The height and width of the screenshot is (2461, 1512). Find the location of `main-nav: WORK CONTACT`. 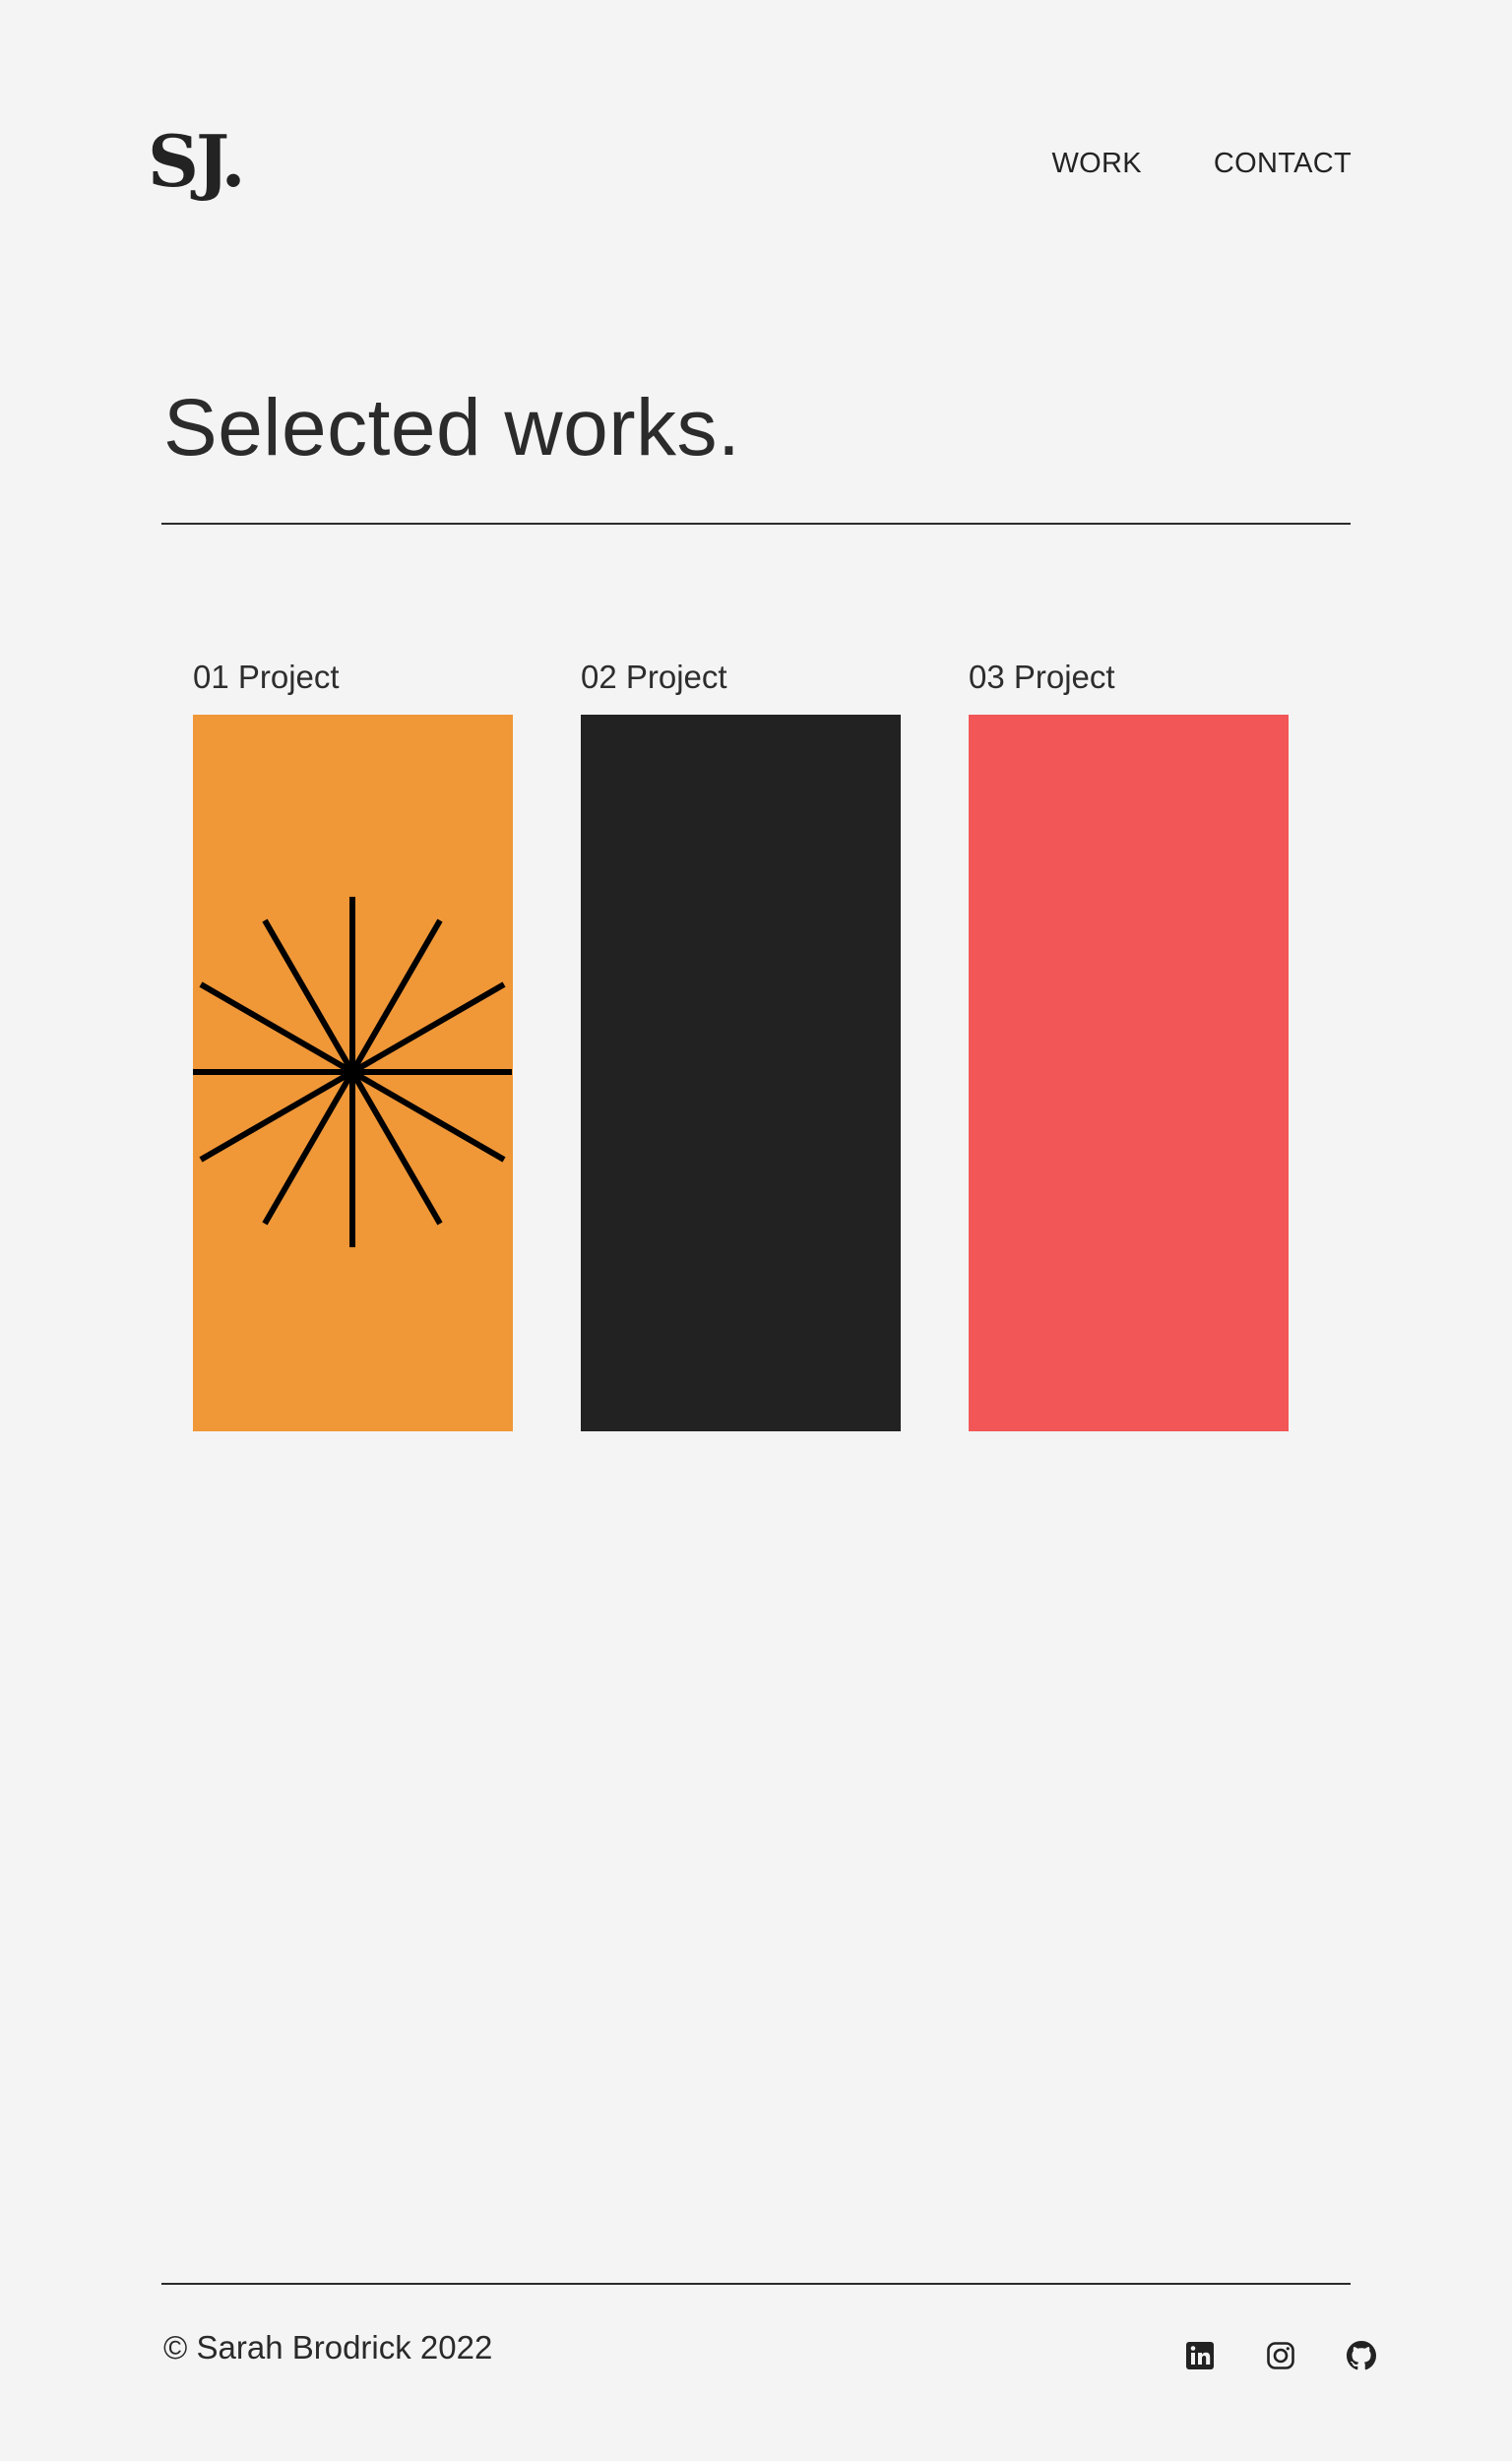

main-nav: WORK CONTACT is located at coordinates (1201, 164).